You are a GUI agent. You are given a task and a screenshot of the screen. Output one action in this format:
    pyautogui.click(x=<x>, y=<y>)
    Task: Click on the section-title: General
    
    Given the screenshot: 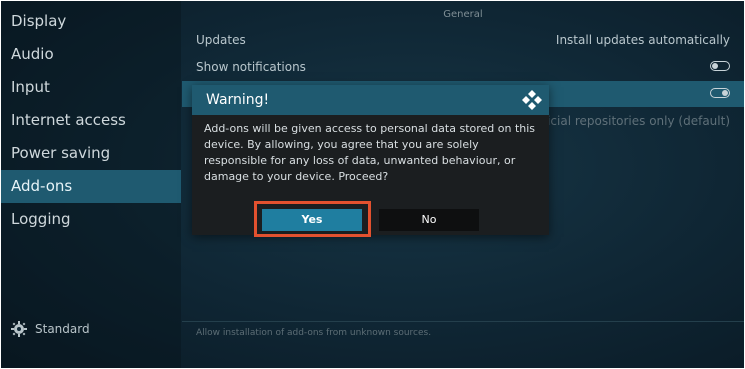 What is the action you would take?
    pyautogui.click(x=463, y=14)
    